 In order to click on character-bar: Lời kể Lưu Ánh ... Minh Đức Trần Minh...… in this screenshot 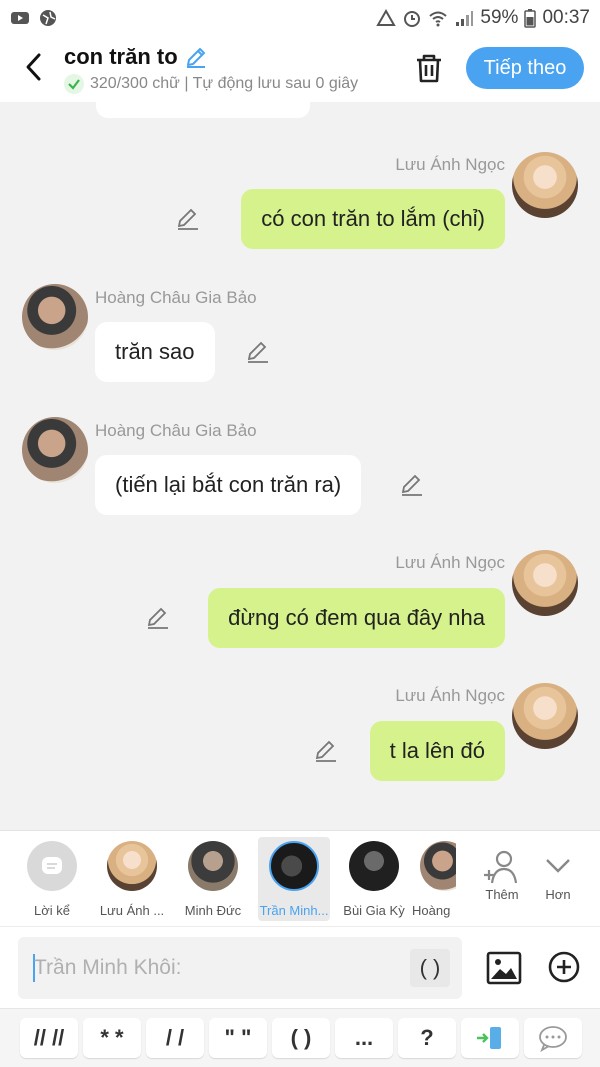, I will do `click(300, 878)`.